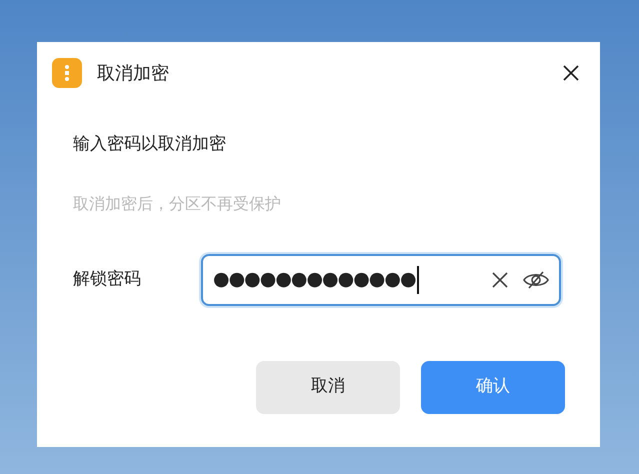  What do you see at coordinates (150, 144) in the screenshot?
I see `dialog-heading: 输入密码以取消加密` at bounding box center [150, 144].